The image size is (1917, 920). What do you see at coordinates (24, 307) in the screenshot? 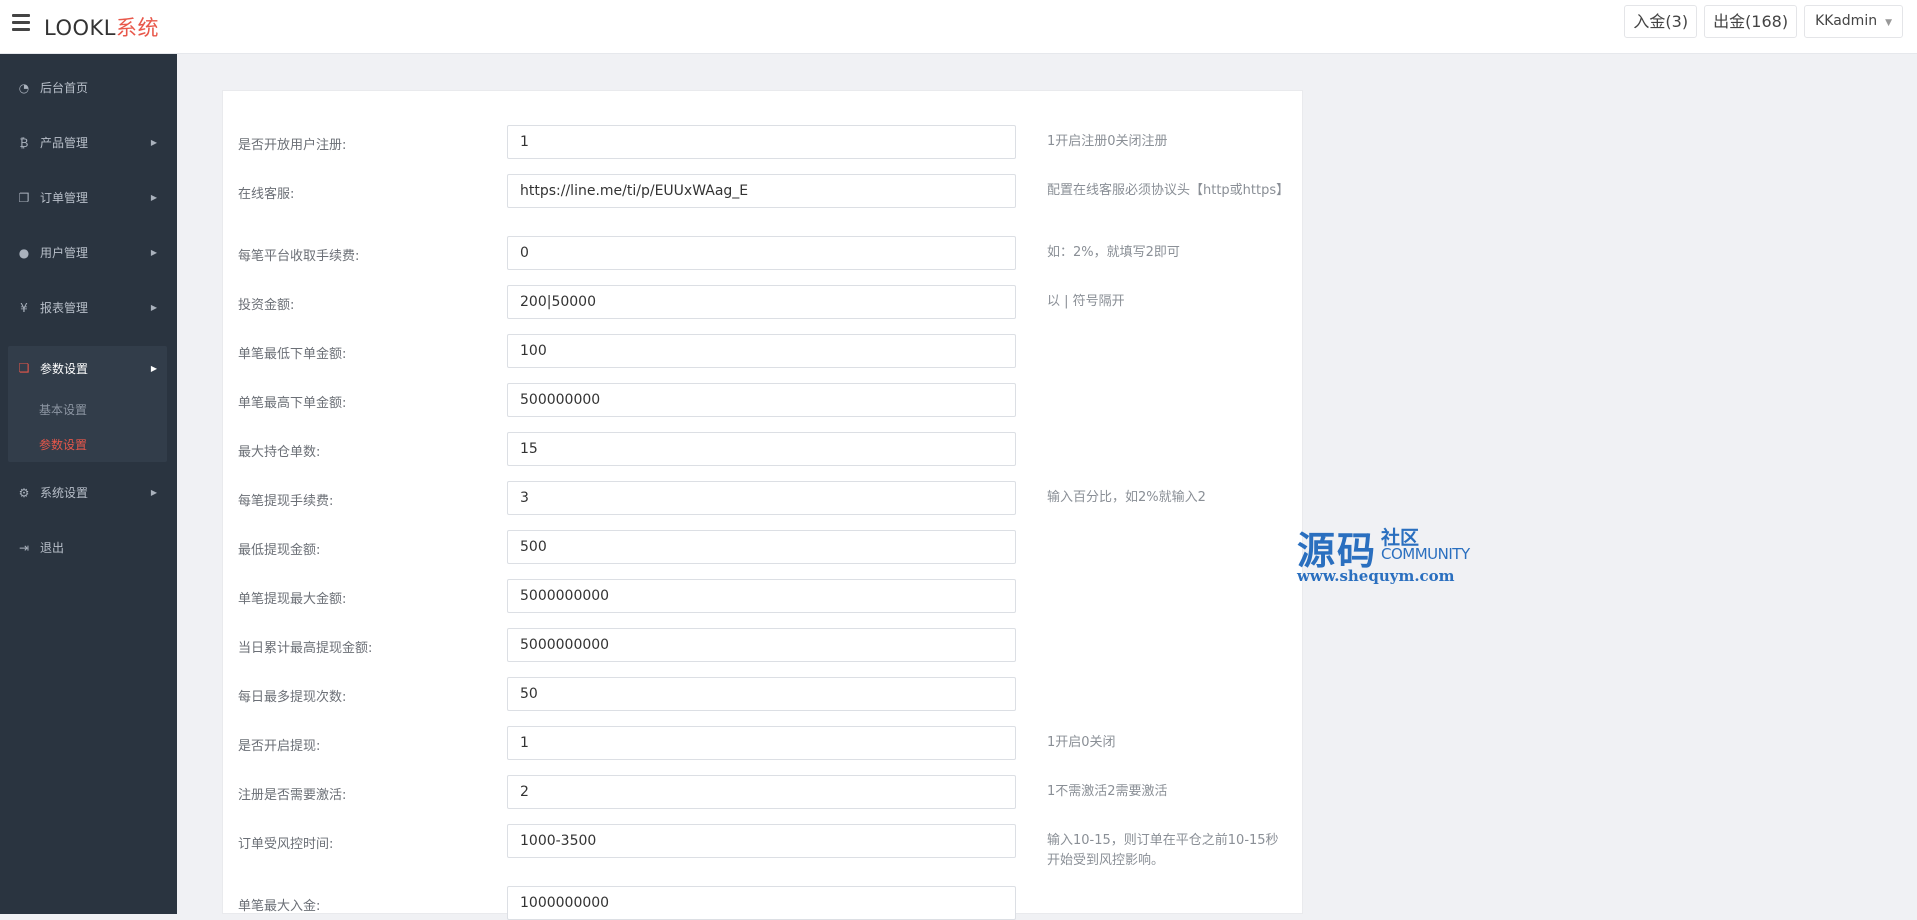
I see `yen-icon: ¥` at bounding box center [24, 307].